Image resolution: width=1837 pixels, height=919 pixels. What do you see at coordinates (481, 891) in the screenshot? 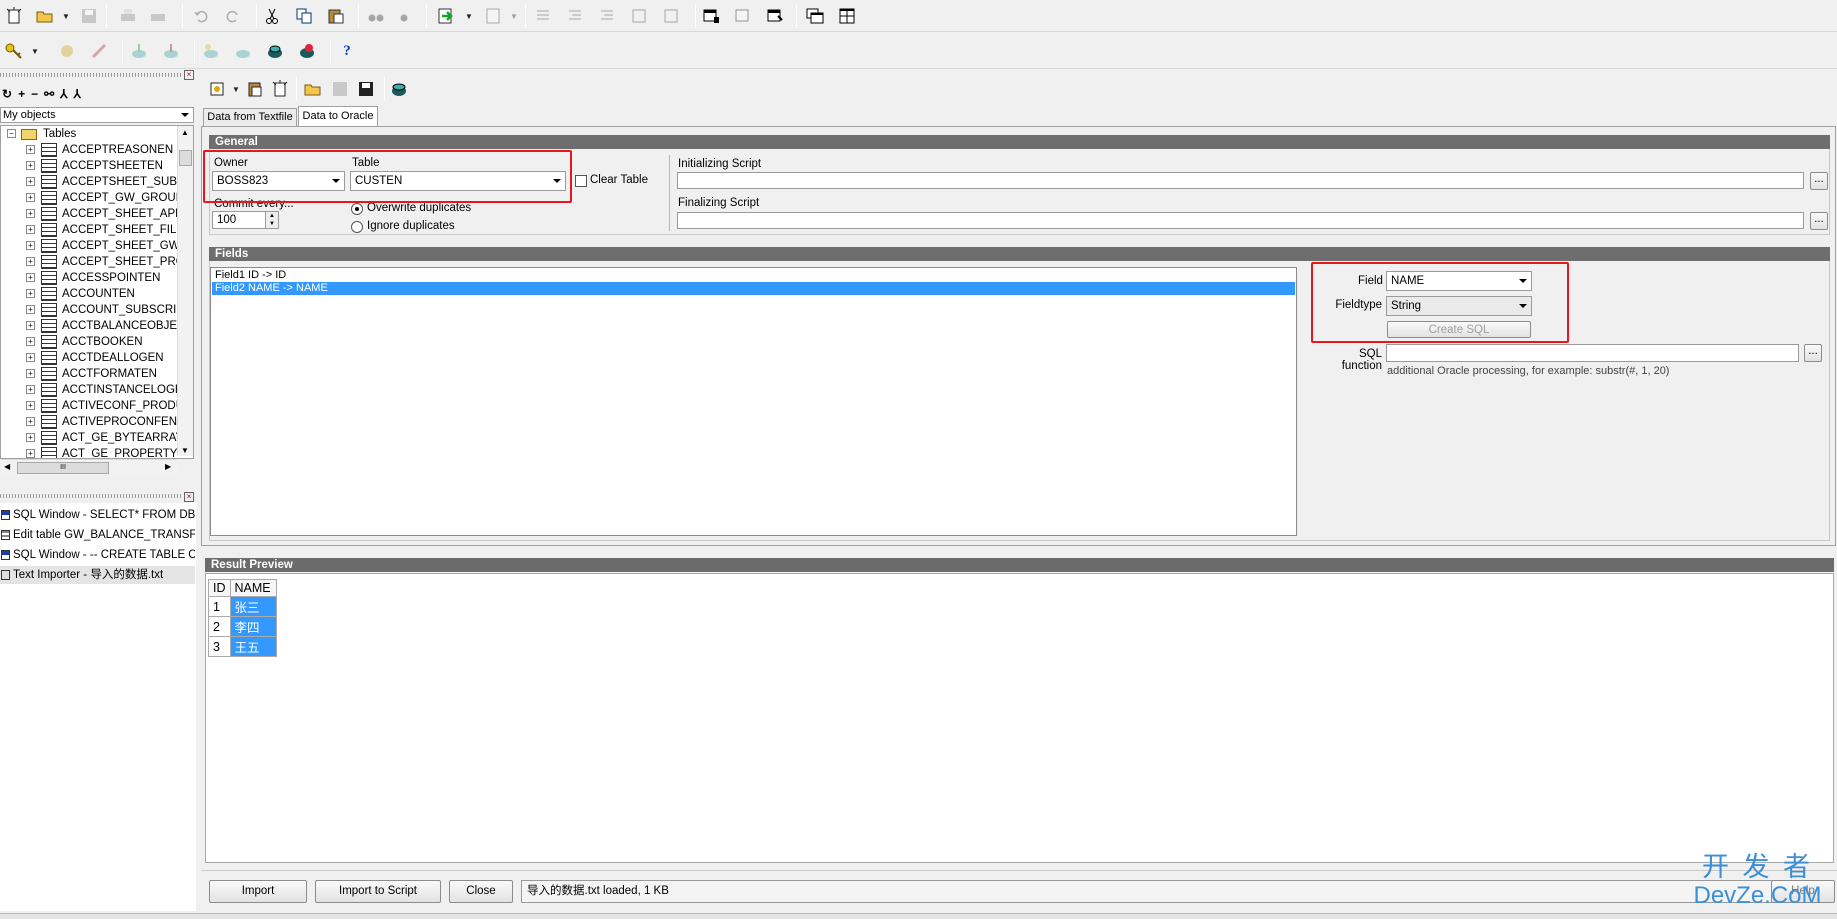
I see `close-button: Close` at bounding box center [481, 891].